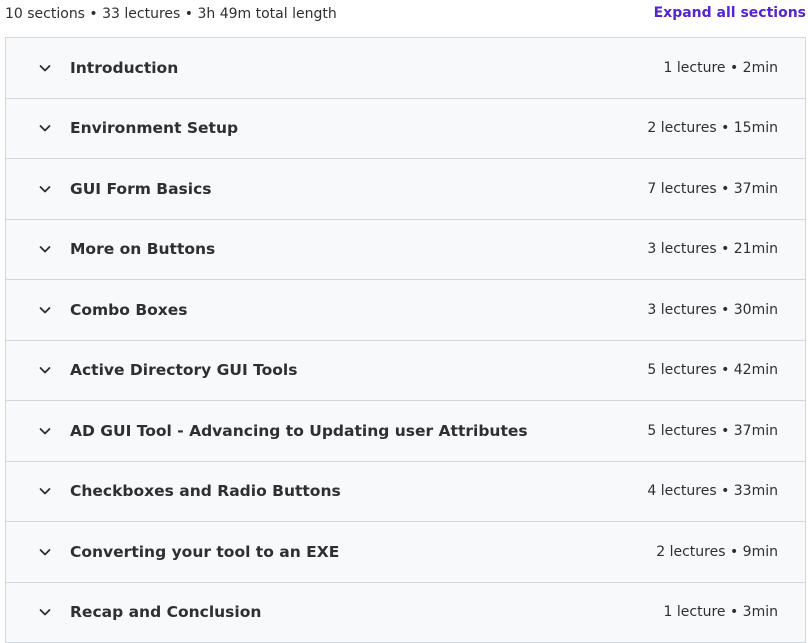 This screenshot has height=643, width=808. What do you see at coordinates (717, 552) in the screenshot?
I see `section-meta: 2 lectures • 9min` at bounding box center [717, 552].